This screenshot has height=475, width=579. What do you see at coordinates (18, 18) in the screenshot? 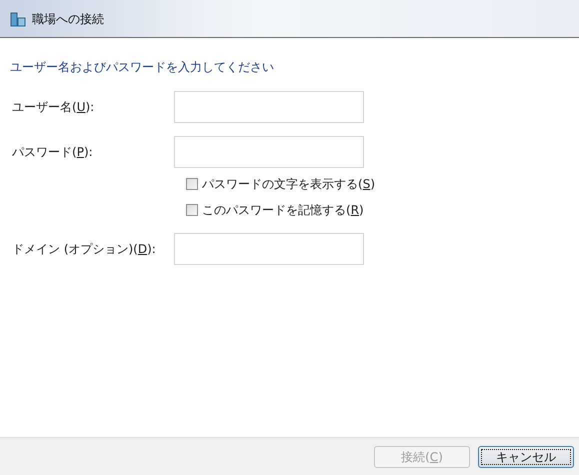
I see `building-icon` at bounding box center [18, 18].